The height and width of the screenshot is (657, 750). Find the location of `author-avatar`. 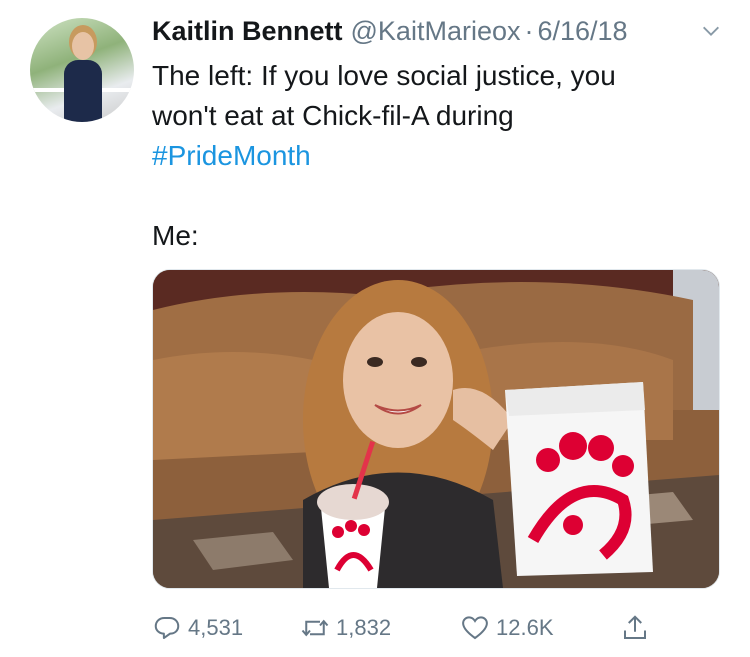

author-avatar is located at coordinates (82, 70).